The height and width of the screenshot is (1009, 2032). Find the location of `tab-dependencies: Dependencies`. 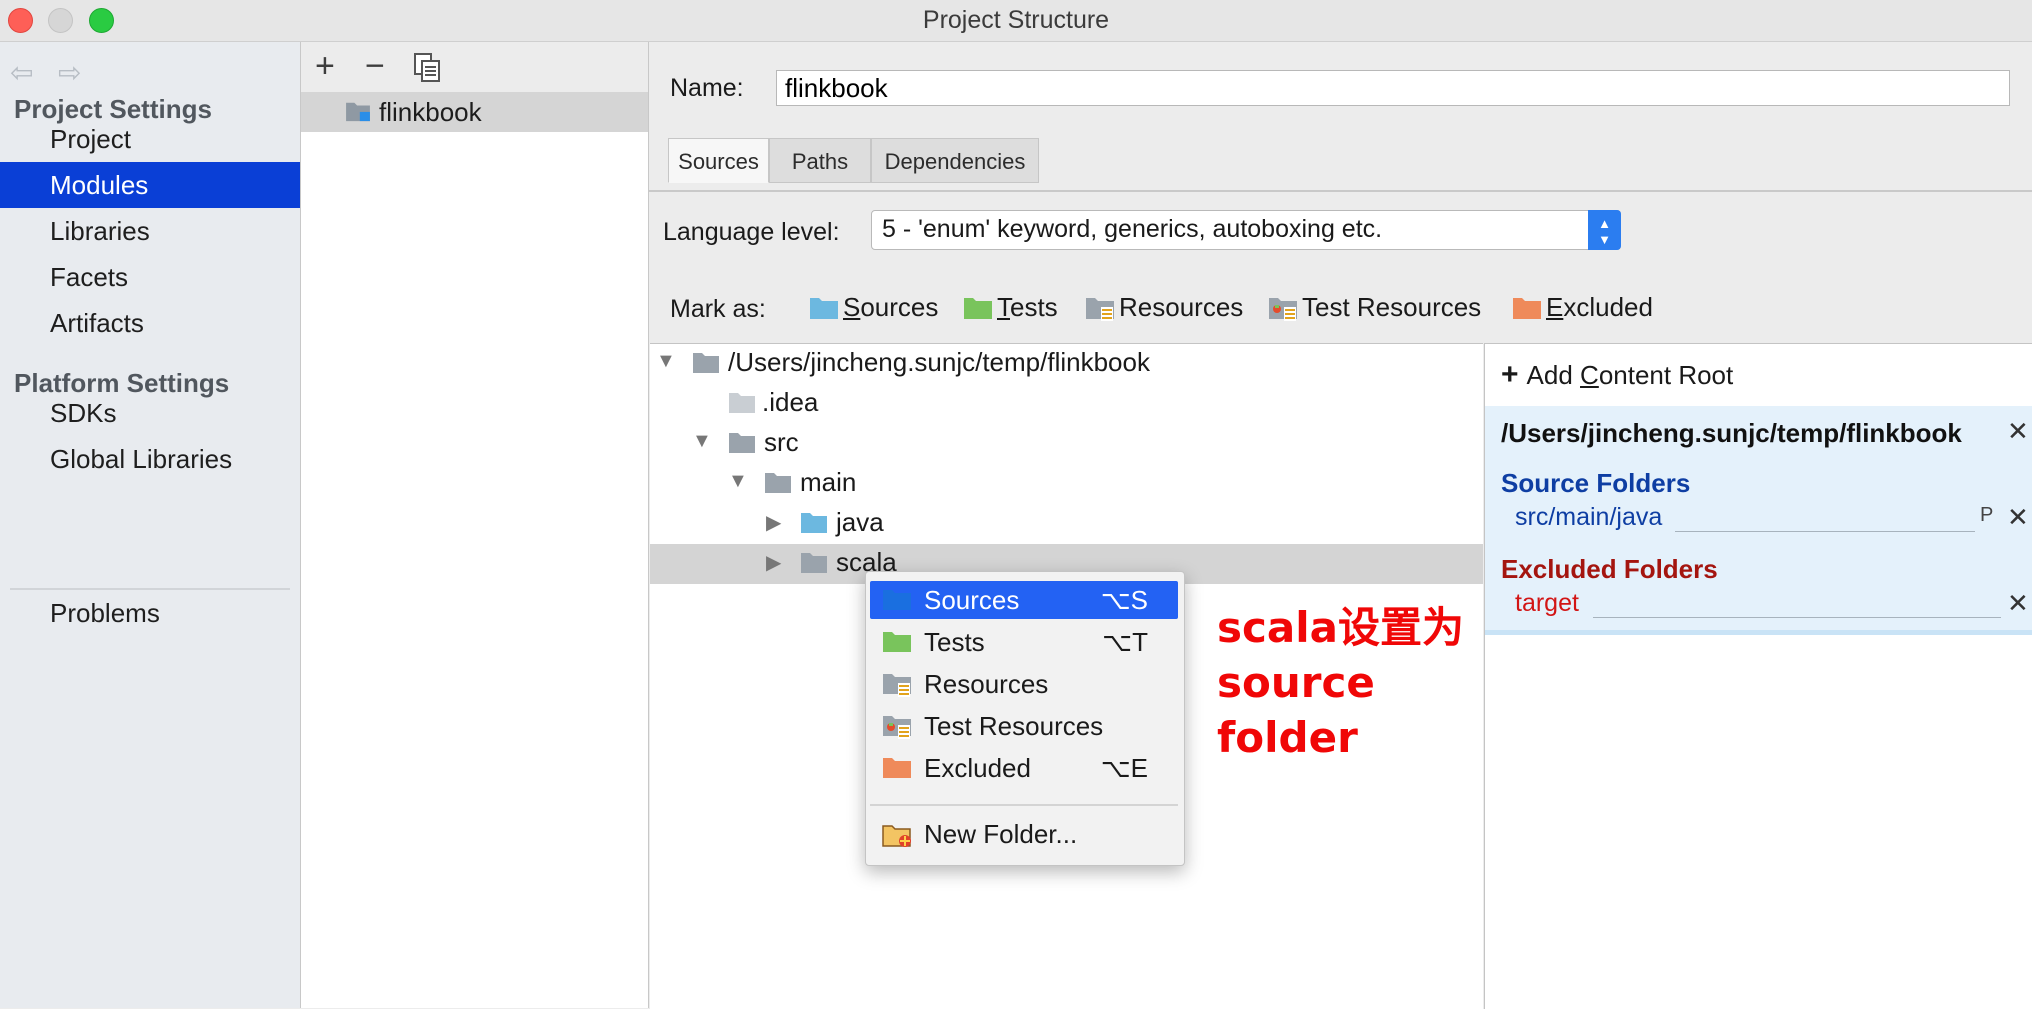

tab-dependencies: Dependencies is located at coordinates (955, 160).